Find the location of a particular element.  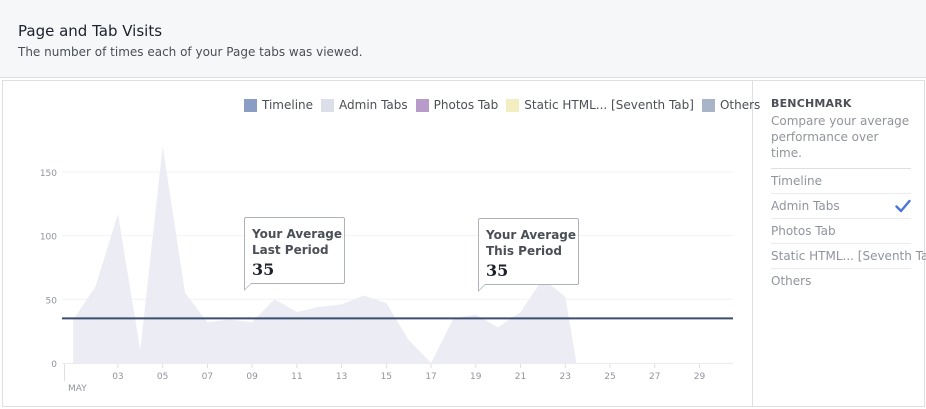

legend-swatch-timeline is located at coordinates (250, 105).